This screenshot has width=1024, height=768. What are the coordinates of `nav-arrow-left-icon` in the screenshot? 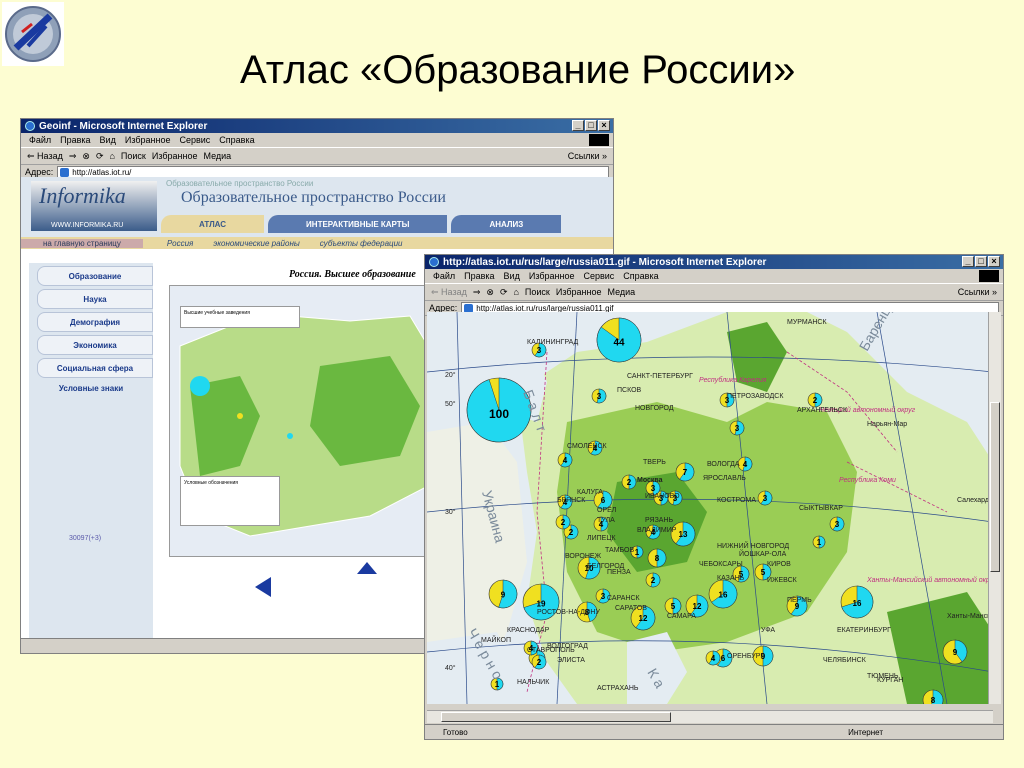 It's located at (265, 587).